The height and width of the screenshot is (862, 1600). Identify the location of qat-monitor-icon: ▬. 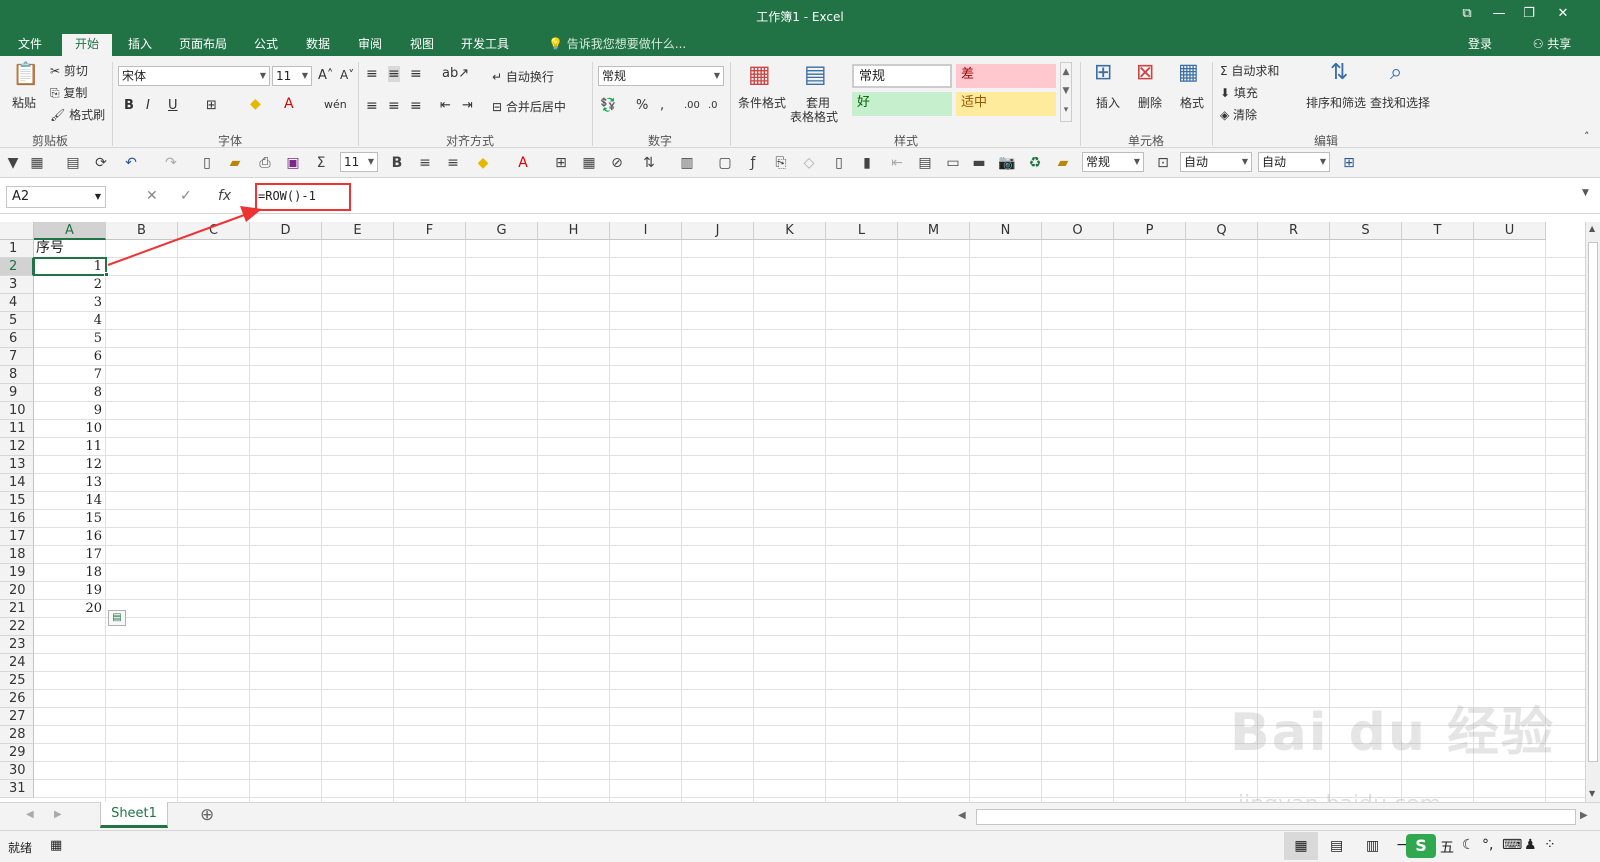
(979, 163).